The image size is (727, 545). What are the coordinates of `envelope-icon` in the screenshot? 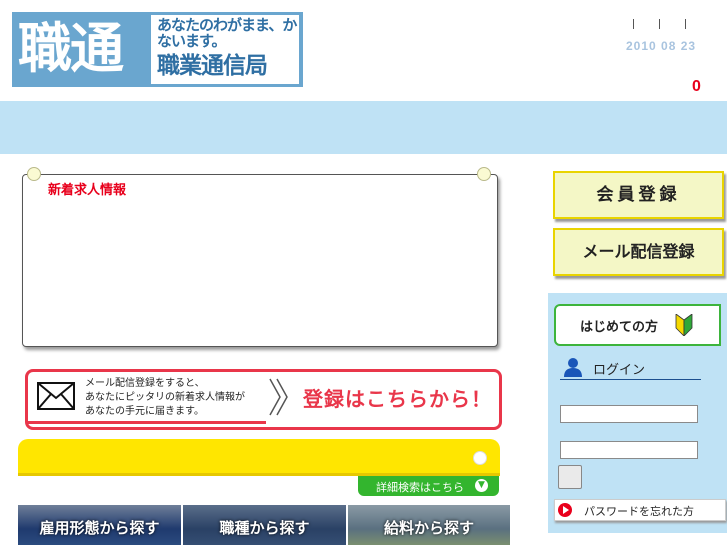 It's located at (56, 396).